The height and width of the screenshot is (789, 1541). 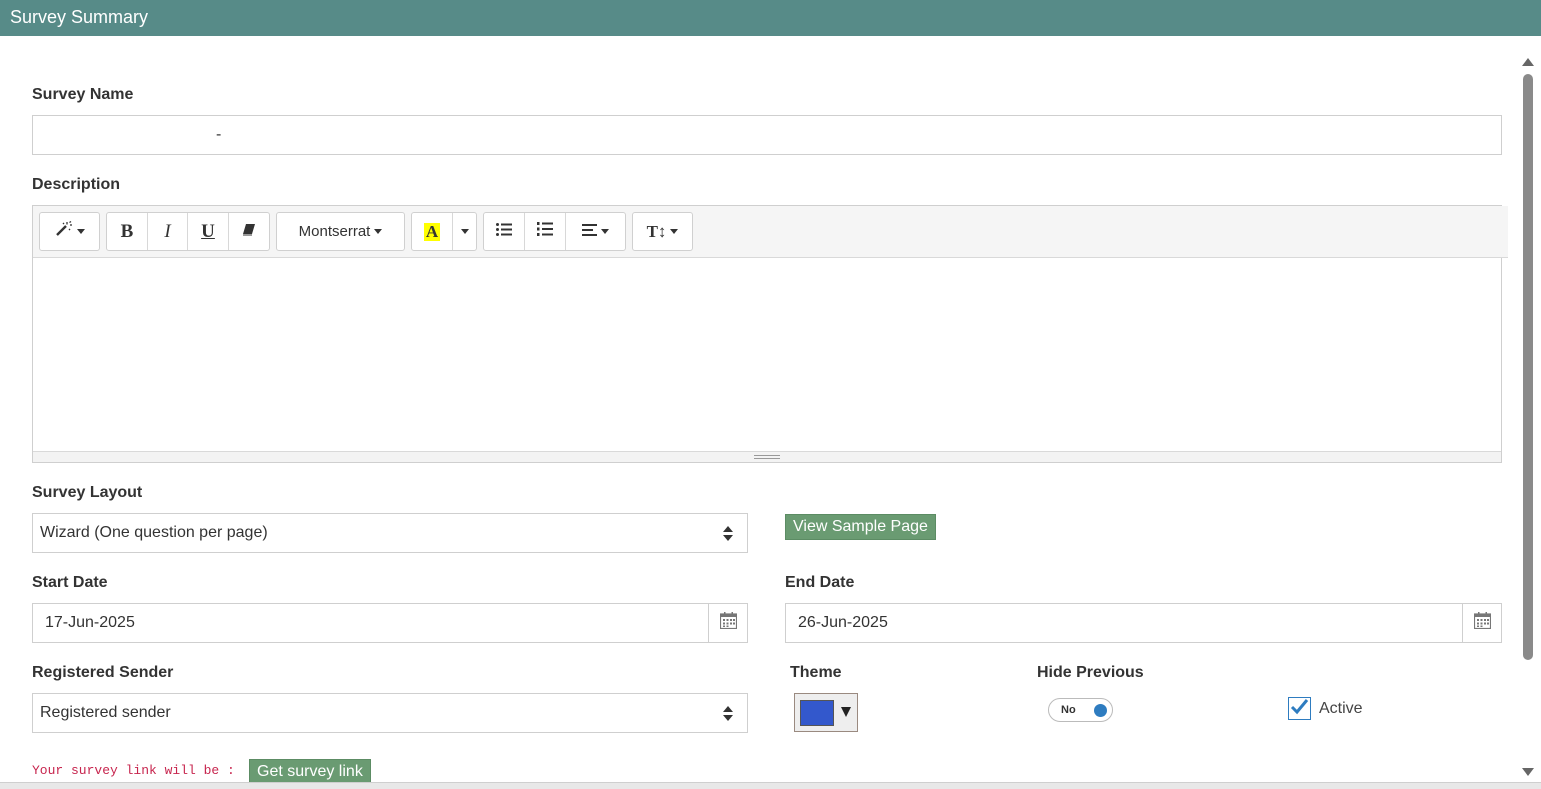 I want to click on underline-button: U, so click(x=208, y=231).